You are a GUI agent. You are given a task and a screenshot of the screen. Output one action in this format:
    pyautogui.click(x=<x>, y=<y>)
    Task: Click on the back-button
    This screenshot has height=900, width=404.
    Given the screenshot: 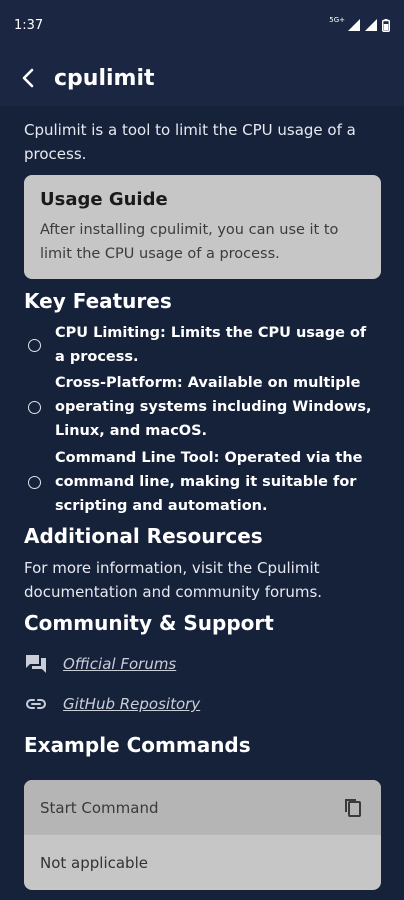 What is the action you would take?
    pyautogui.click(x=28, y=78)
    